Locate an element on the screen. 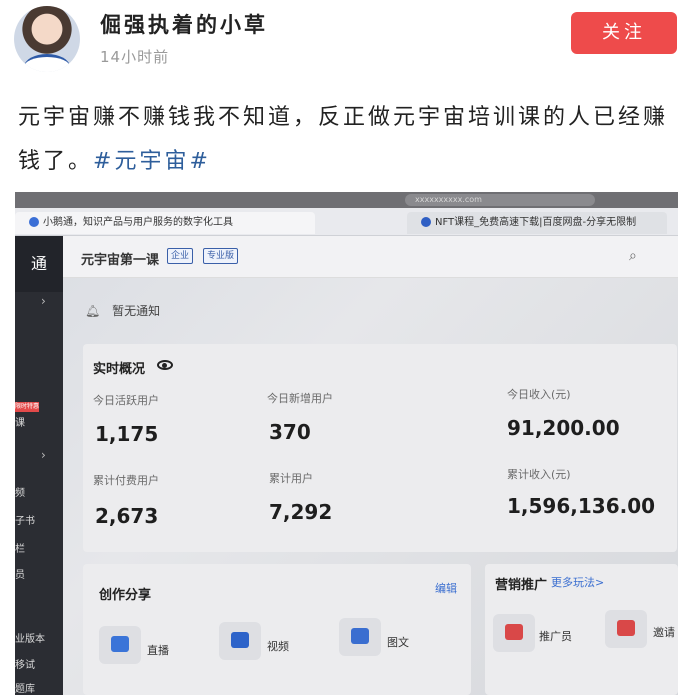 The height and width of the screenshot is (695, 693). notice-bar: 🔔︎ 暂无通知 is located at coordinates (370, 311).